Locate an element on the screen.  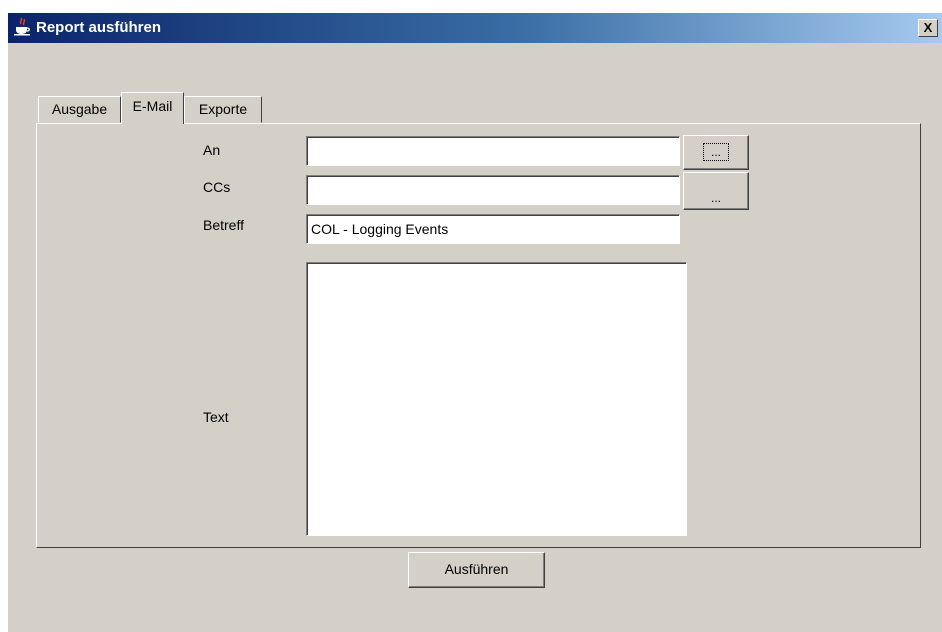
subject-field: COL - Logging Events is located at coordinates (493, 229).